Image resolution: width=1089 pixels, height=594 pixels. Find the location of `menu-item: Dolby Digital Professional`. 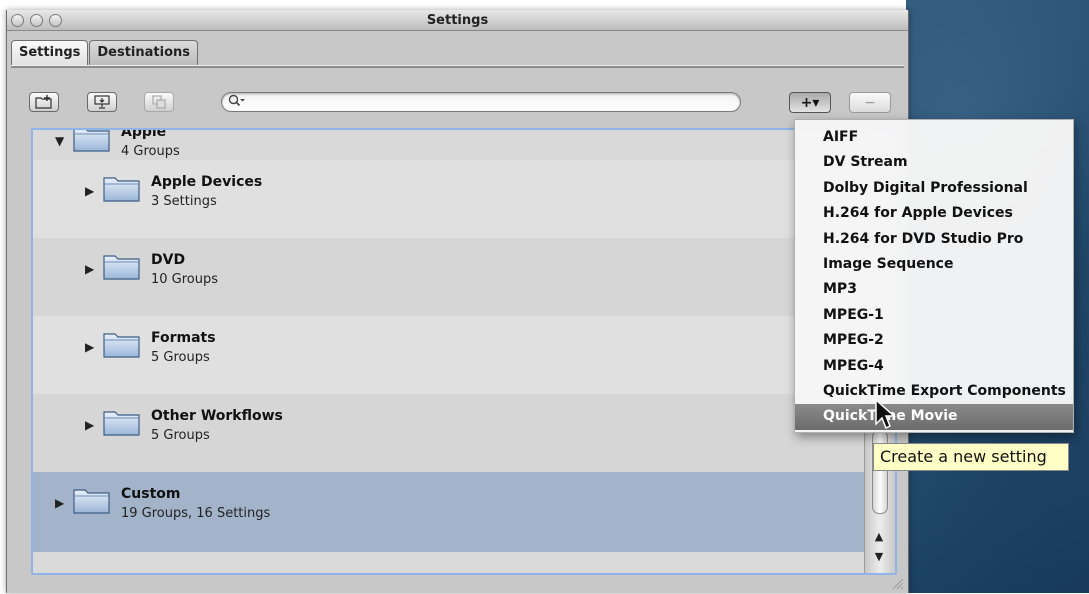

menu-item: Dolby Digital Professional is located at coordinates (934, 188).